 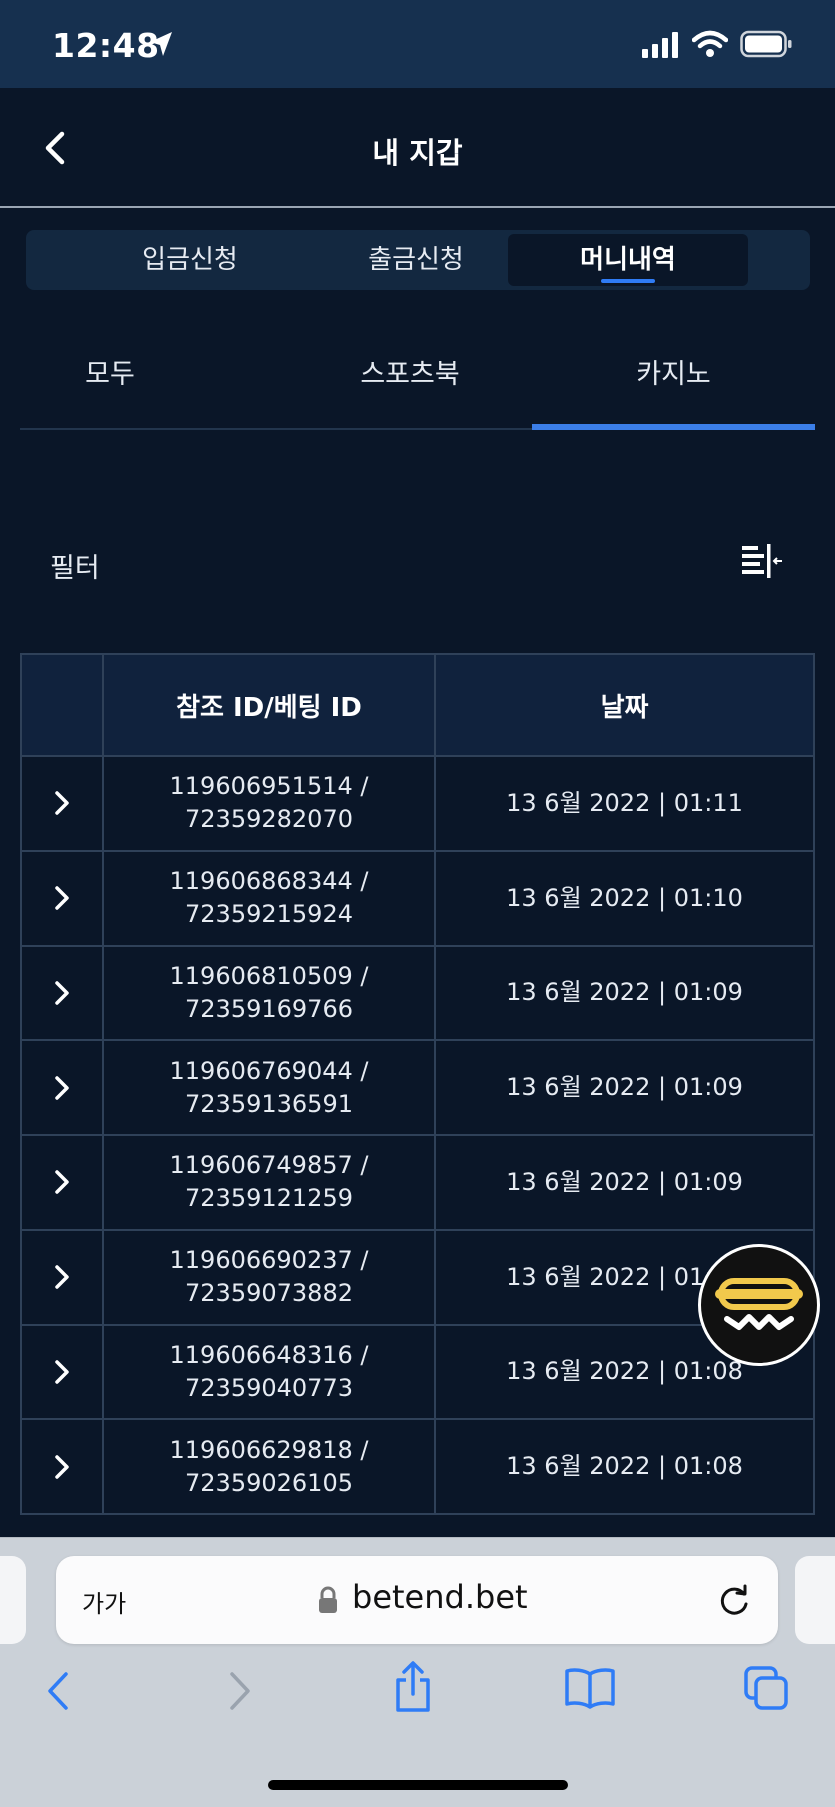 What do you see at coordinates (624, 705) in the screenshot?
I see `table-header-date: 날짜` at bounding box center [624, 705].